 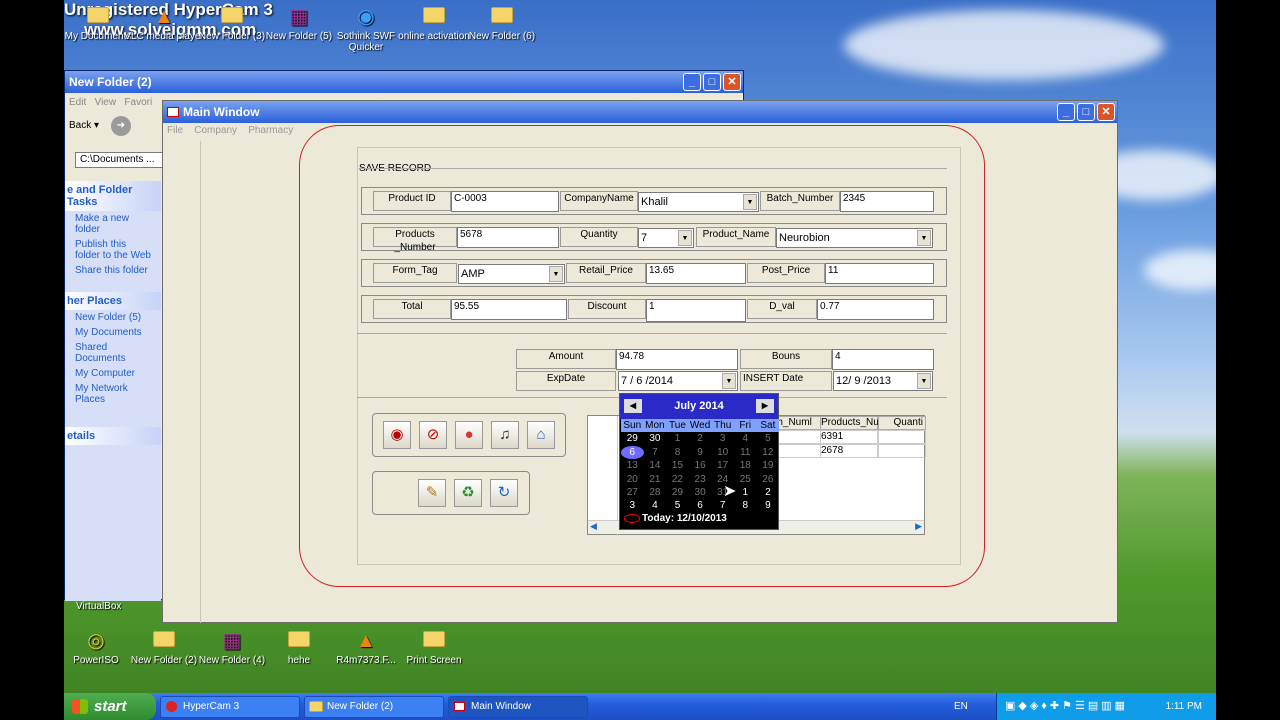 What do you see at coordinates (98, 606) in the screenshot?
I see `desktop-label-virtualbox: VirtualBox` at bounding box center [98, 606].